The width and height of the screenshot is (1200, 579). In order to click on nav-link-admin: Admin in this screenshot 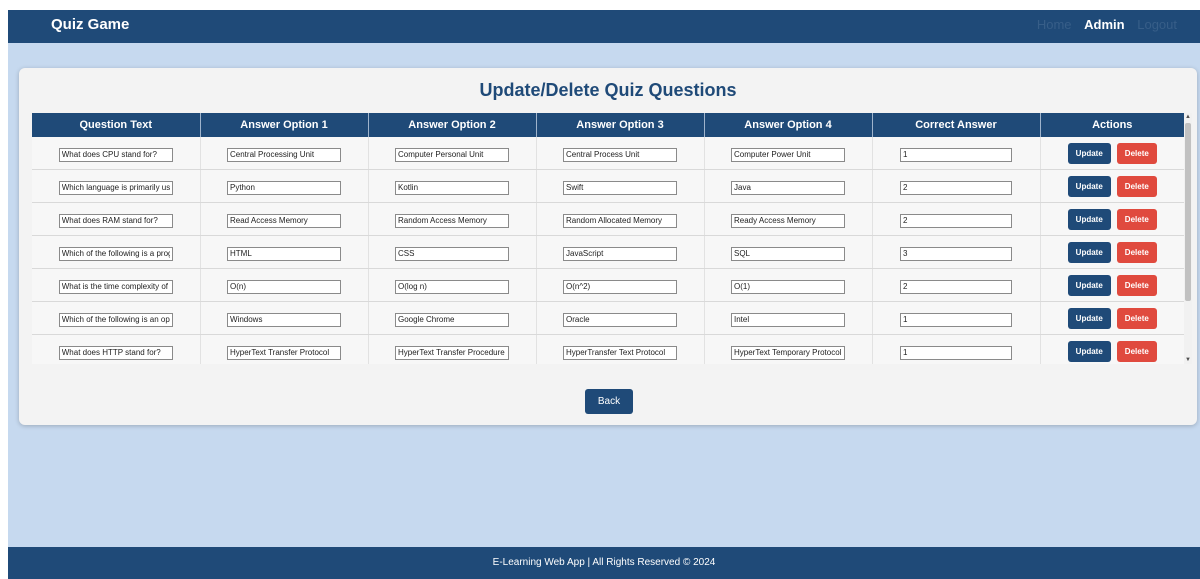, I will do `click(1104, 24)`.